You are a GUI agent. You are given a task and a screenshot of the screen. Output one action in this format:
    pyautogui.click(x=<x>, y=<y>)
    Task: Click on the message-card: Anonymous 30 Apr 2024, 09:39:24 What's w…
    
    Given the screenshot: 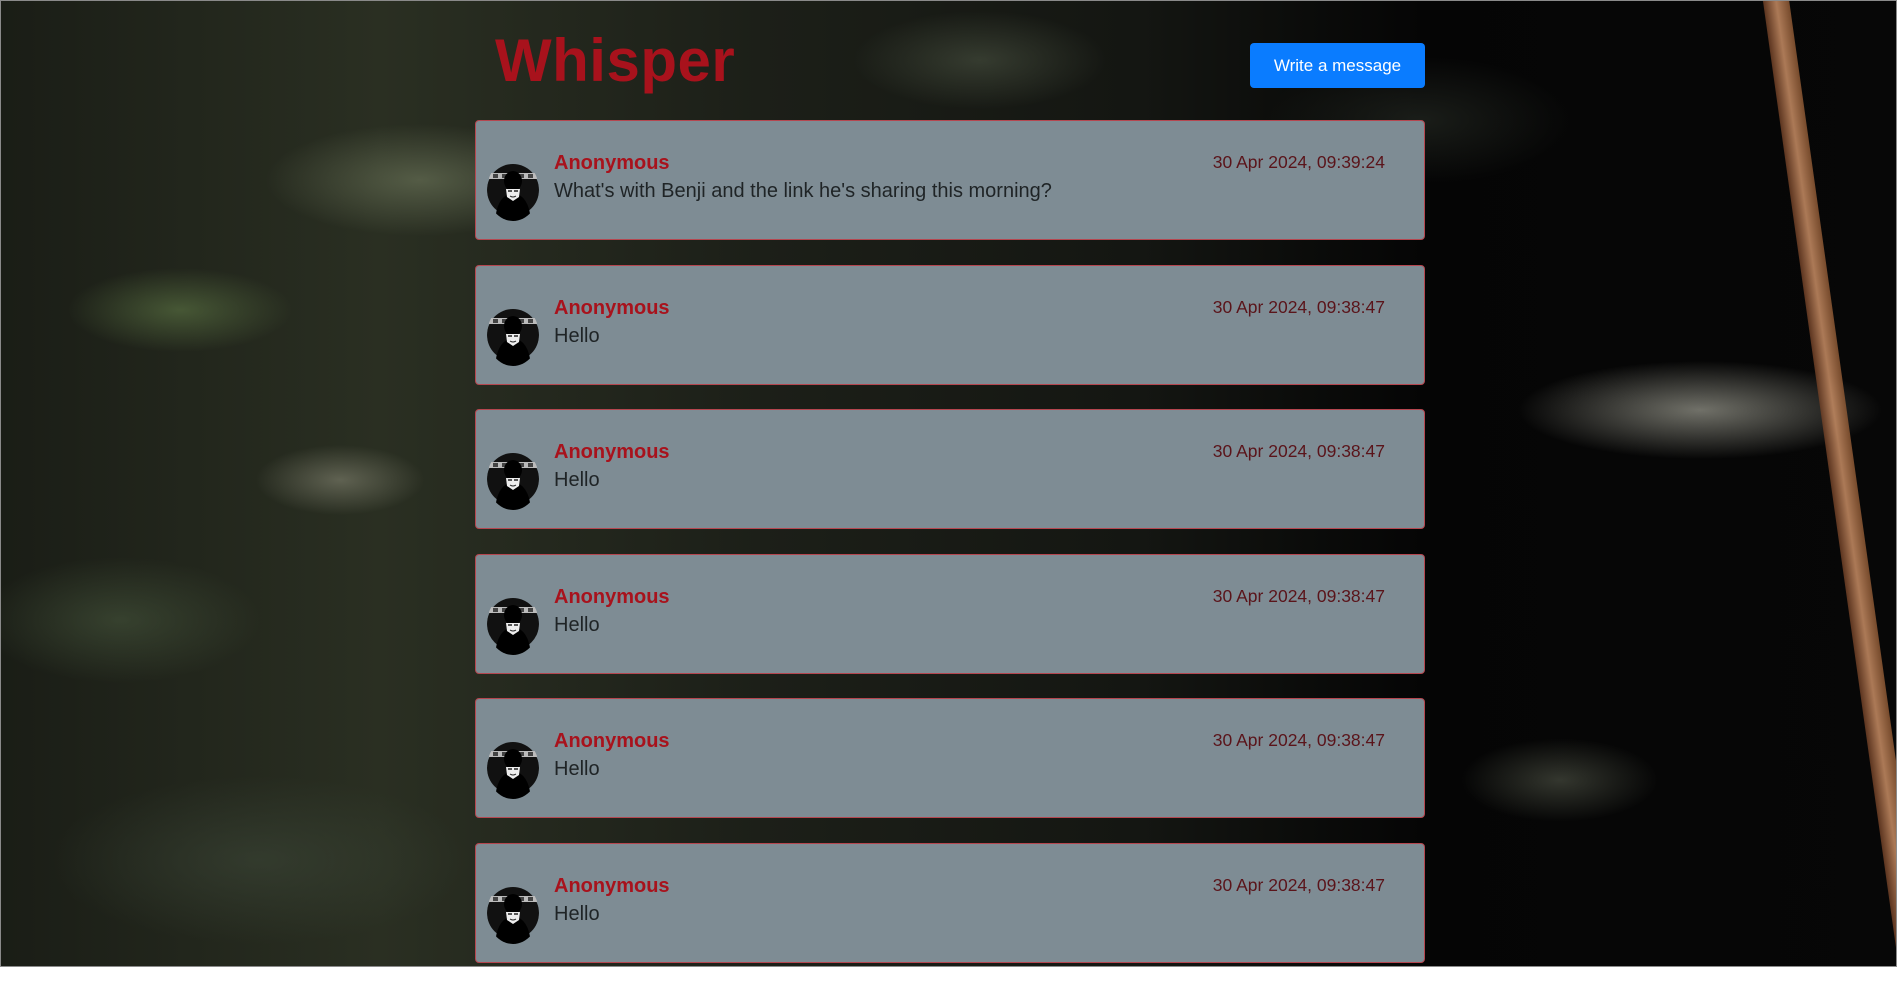 What is the action you would take?
    pyautogui.click(x=950, y=180)
    